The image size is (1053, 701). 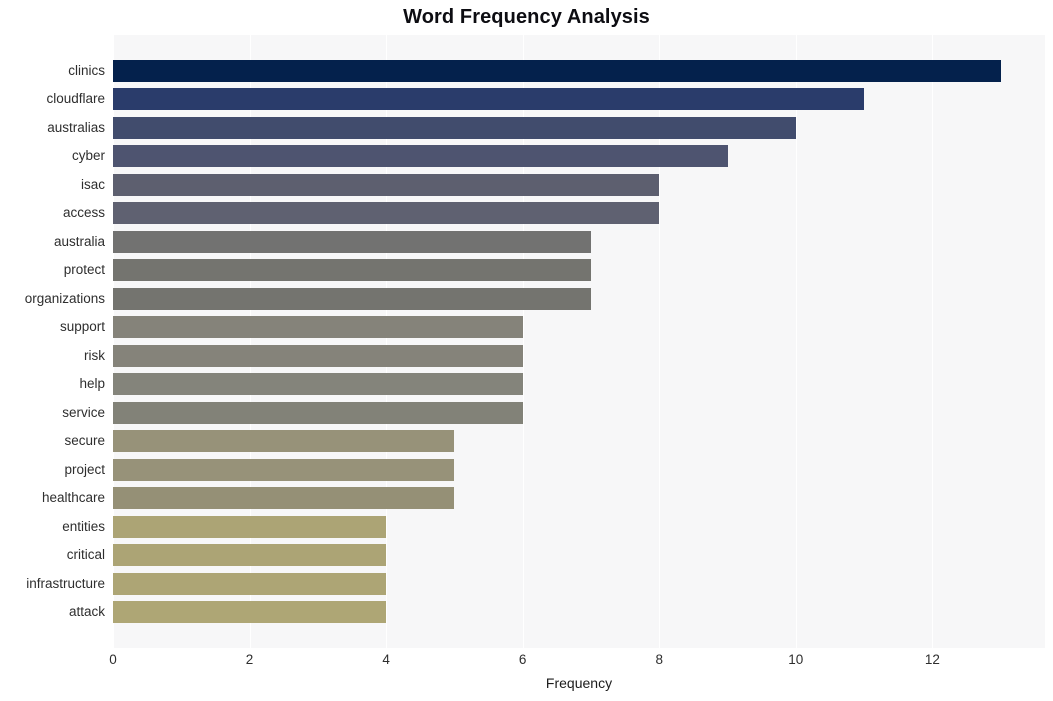 I want to click on y-tick-label-risk: risk, so click(x=94, y=355).